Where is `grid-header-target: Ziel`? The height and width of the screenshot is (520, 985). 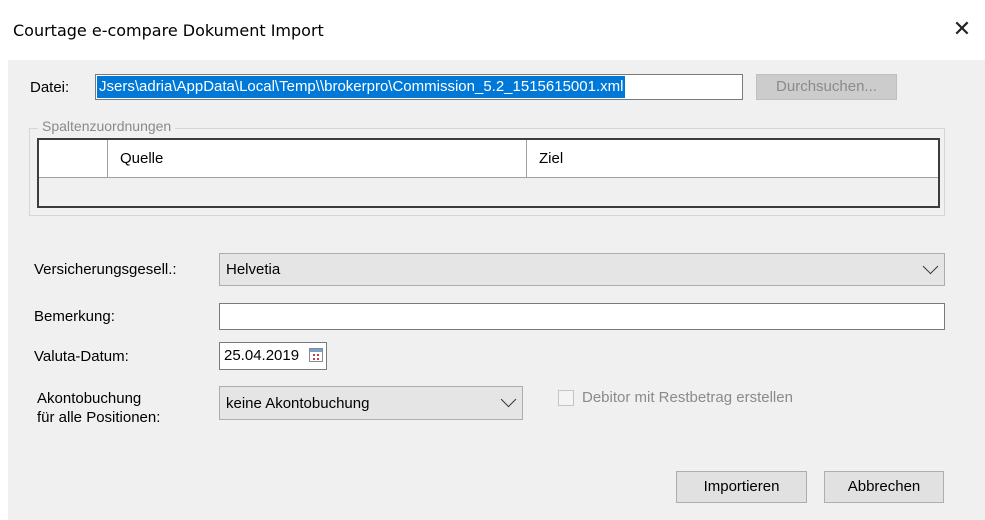 grid-header-target: Ziel is located at coordinates (732, 158).